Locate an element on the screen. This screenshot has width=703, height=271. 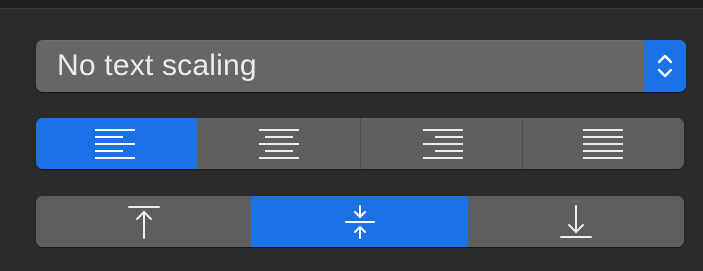
align-top-button is located at coordinates (144, 221).